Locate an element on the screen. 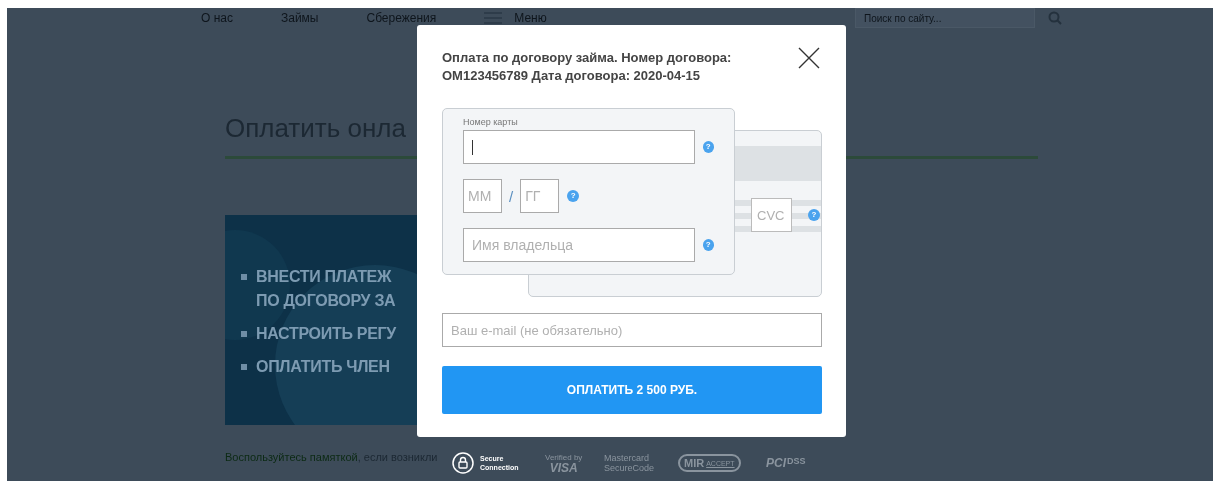 Image resolution: width=1219 pixels, height=481 pixels. banner-text: ОПЛАТИТЬ ЧЛЕН is located at coordinates (323, 367).